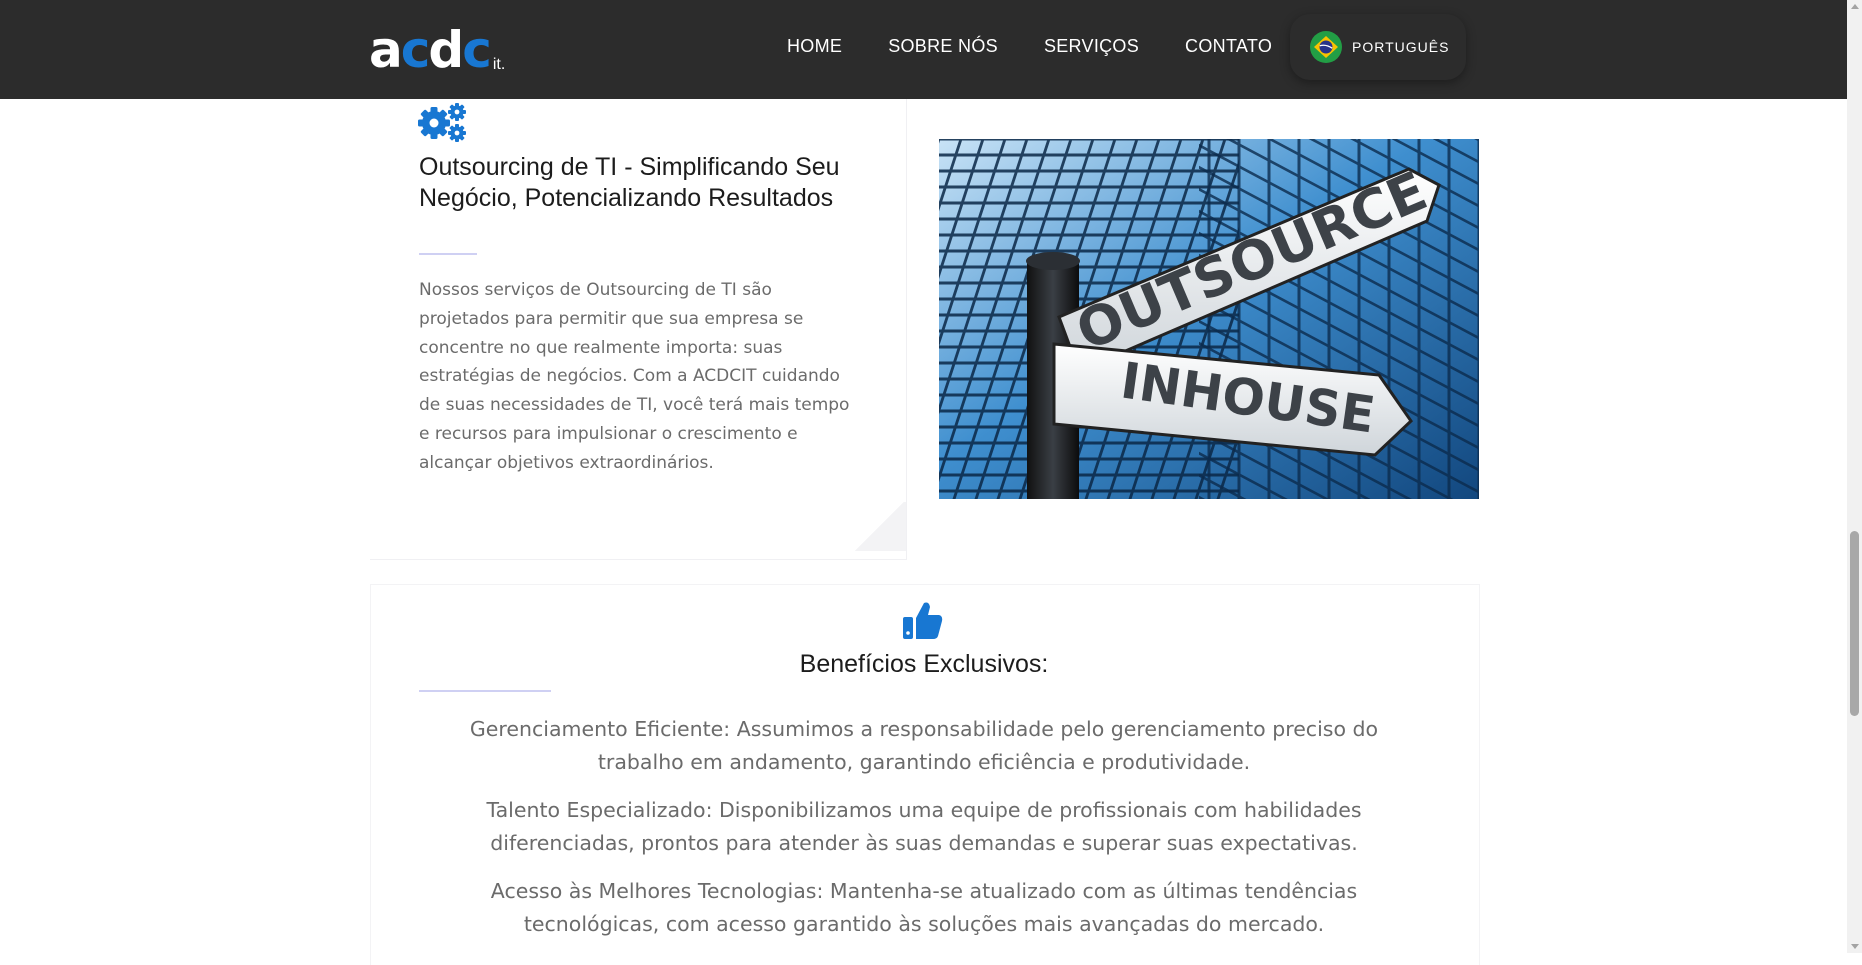 The height and width of the screenshot is (965, 1862). Describe the element at coordinates (1855, 6) in the screenshot. I see `scroll-up-arrow-icon` at that location.